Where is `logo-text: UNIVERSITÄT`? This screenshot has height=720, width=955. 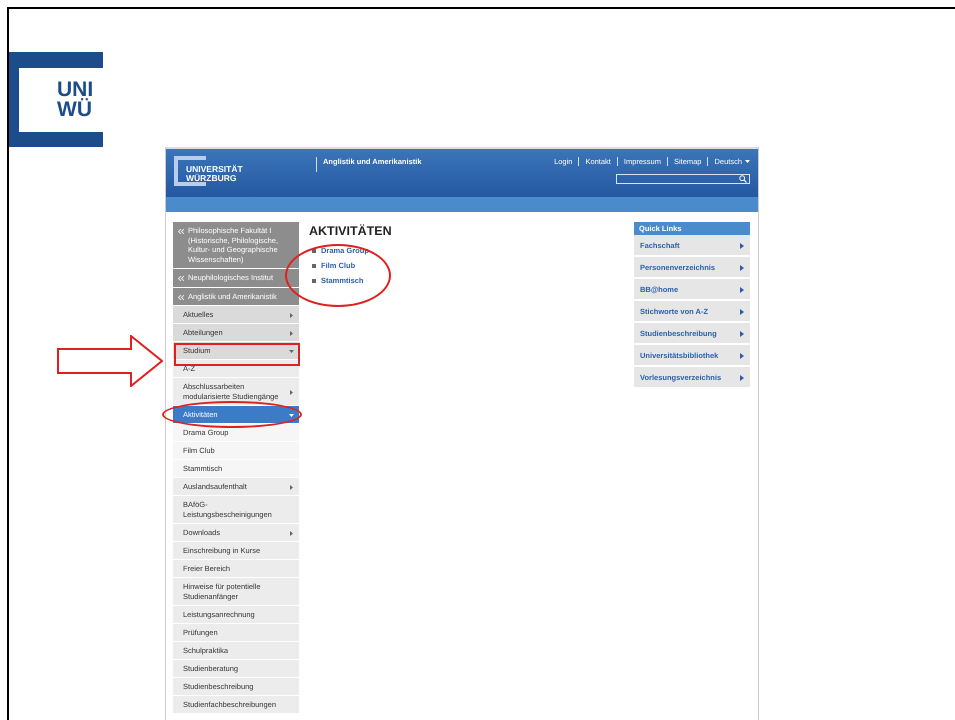 logo-text: UNIVERSITÄT is located at coordinates (214, 169).